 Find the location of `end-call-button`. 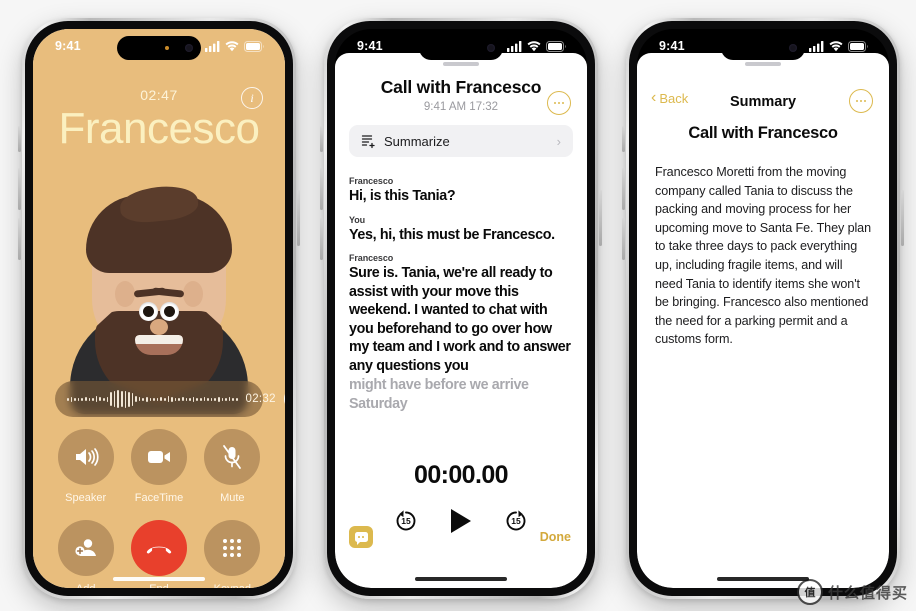

end-call-button is located at coordinates (158, 548).